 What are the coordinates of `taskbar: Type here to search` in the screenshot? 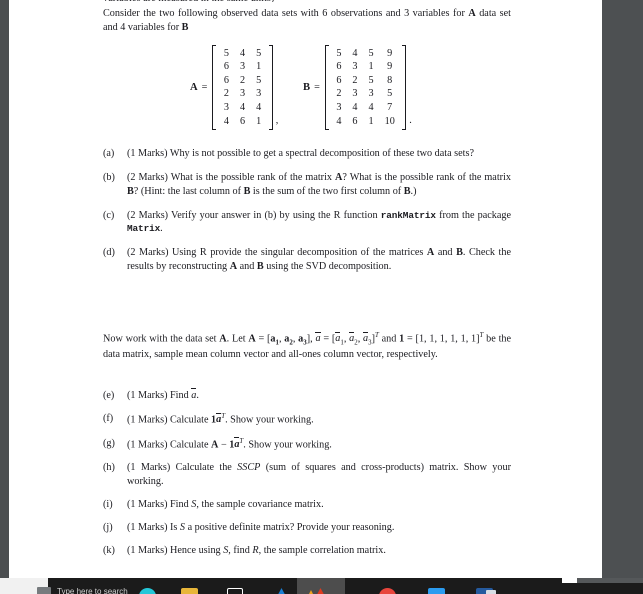 It's located at (321, 586).